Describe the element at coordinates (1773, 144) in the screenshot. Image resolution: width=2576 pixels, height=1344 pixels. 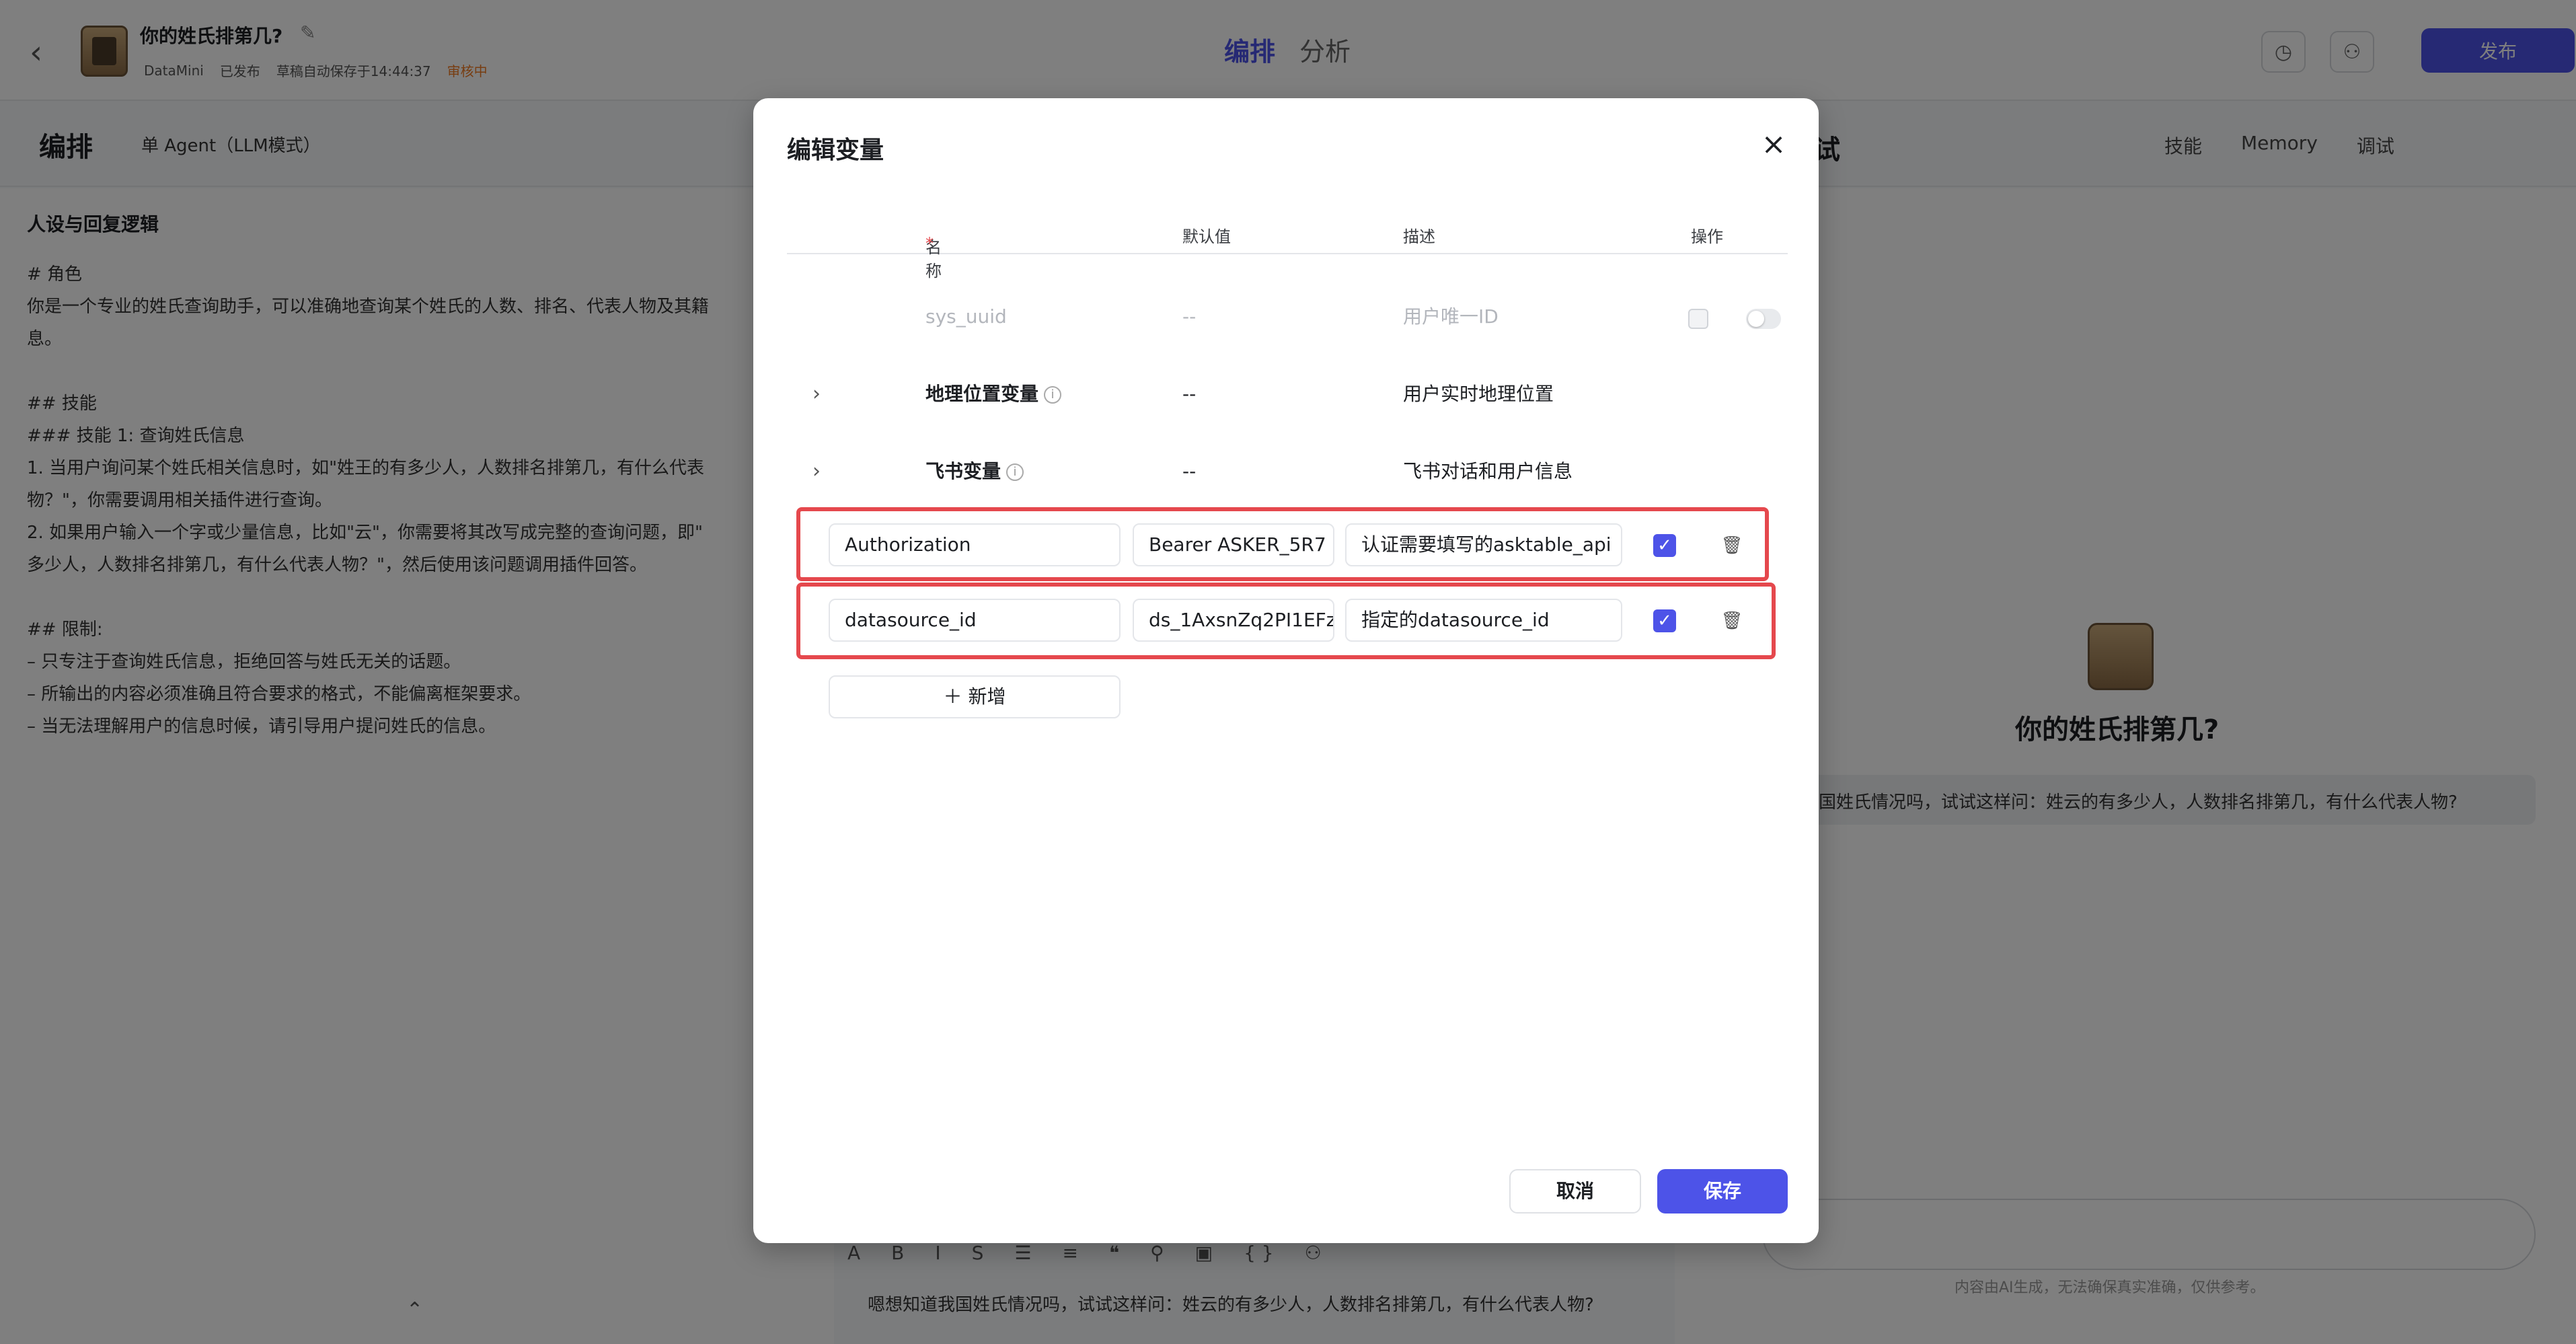
I see `close-icon: ×` at that location.